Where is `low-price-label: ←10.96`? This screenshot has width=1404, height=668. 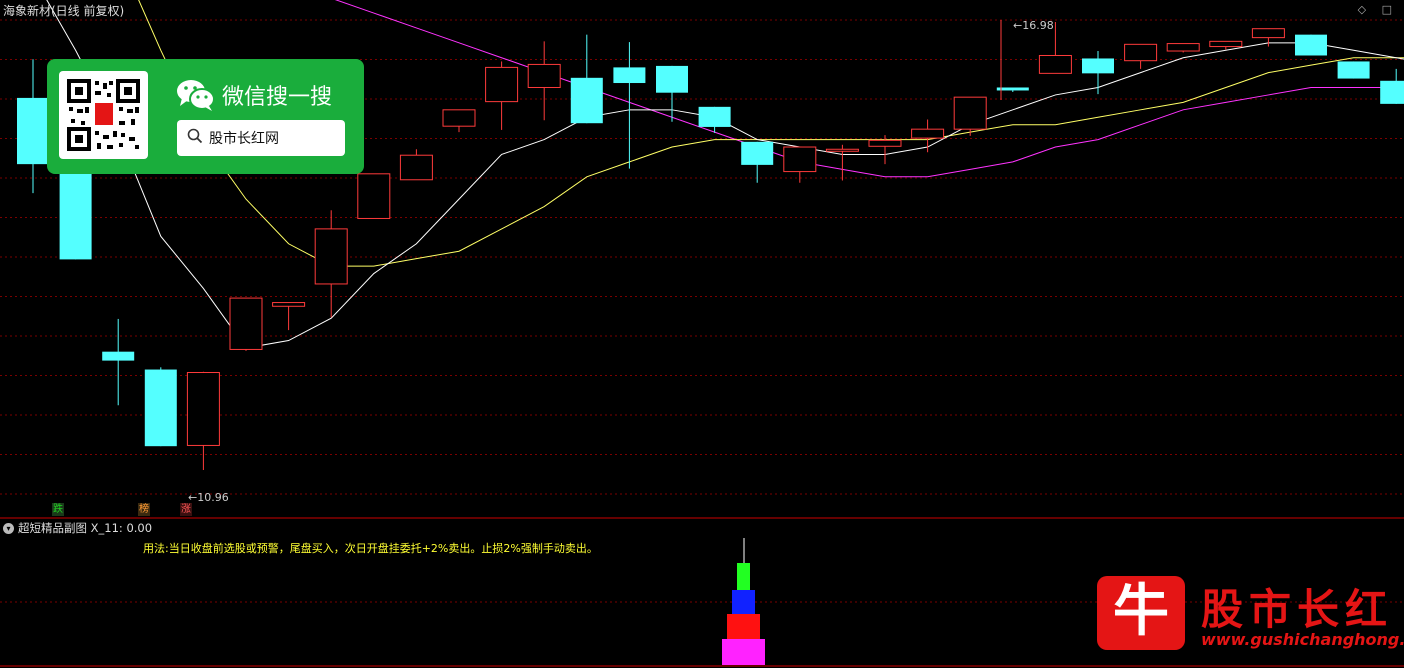 low-price-label: ←10.96 is located at coordinates (208, 497).